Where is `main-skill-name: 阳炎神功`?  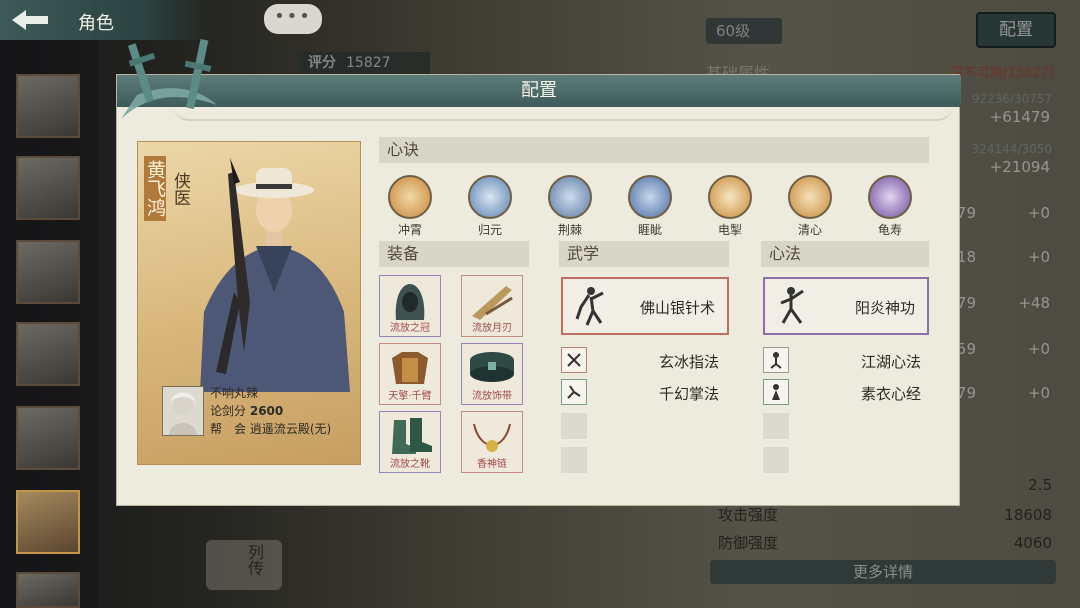
main-skill-name: 阳炎神功 is located at coordinates (884, 308).